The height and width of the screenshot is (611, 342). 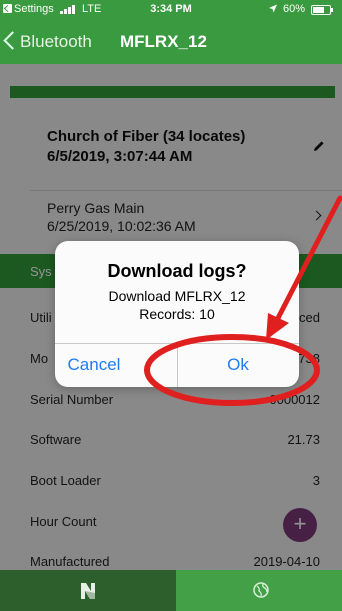 I want to click on back-chevron-icon, so click(x=12, y=40).